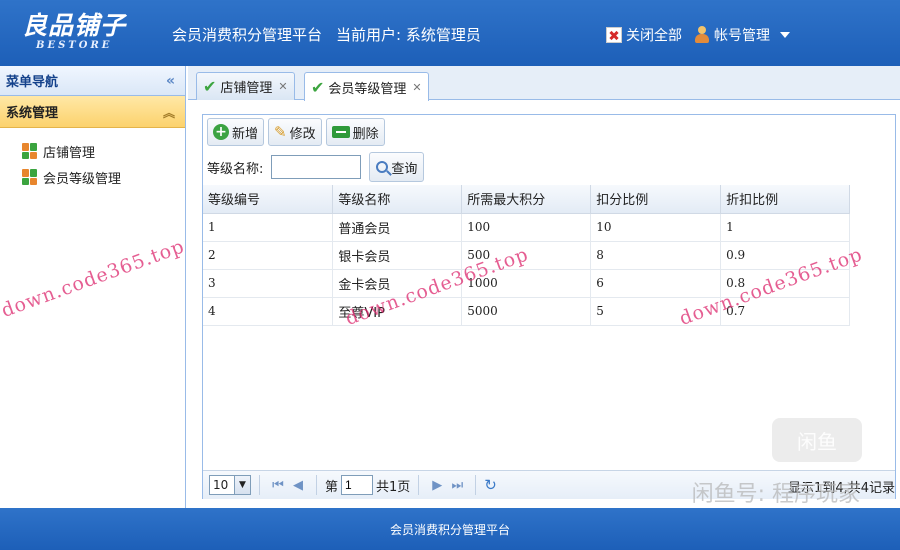 The width and height of the screenshot is (900, 550). I want to click on level-name-input, so click(316, 167).